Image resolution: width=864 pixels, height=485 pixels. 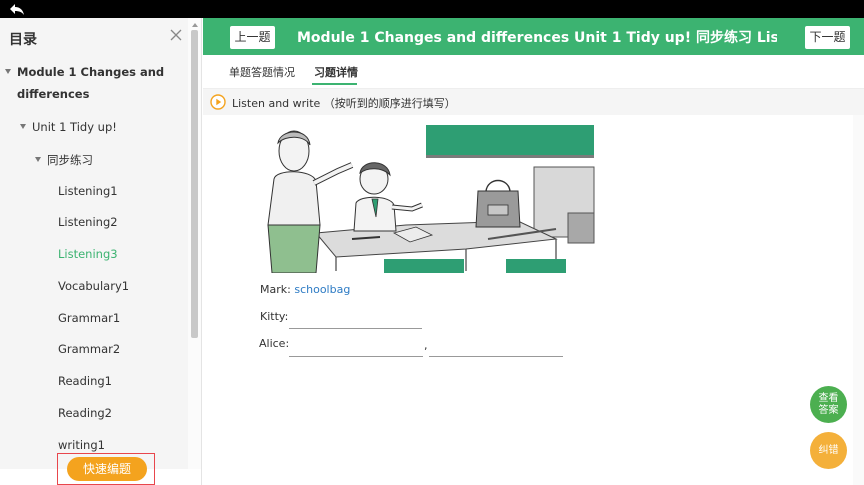 I want to click on classroom-illustration, so click(x=426, y=197).